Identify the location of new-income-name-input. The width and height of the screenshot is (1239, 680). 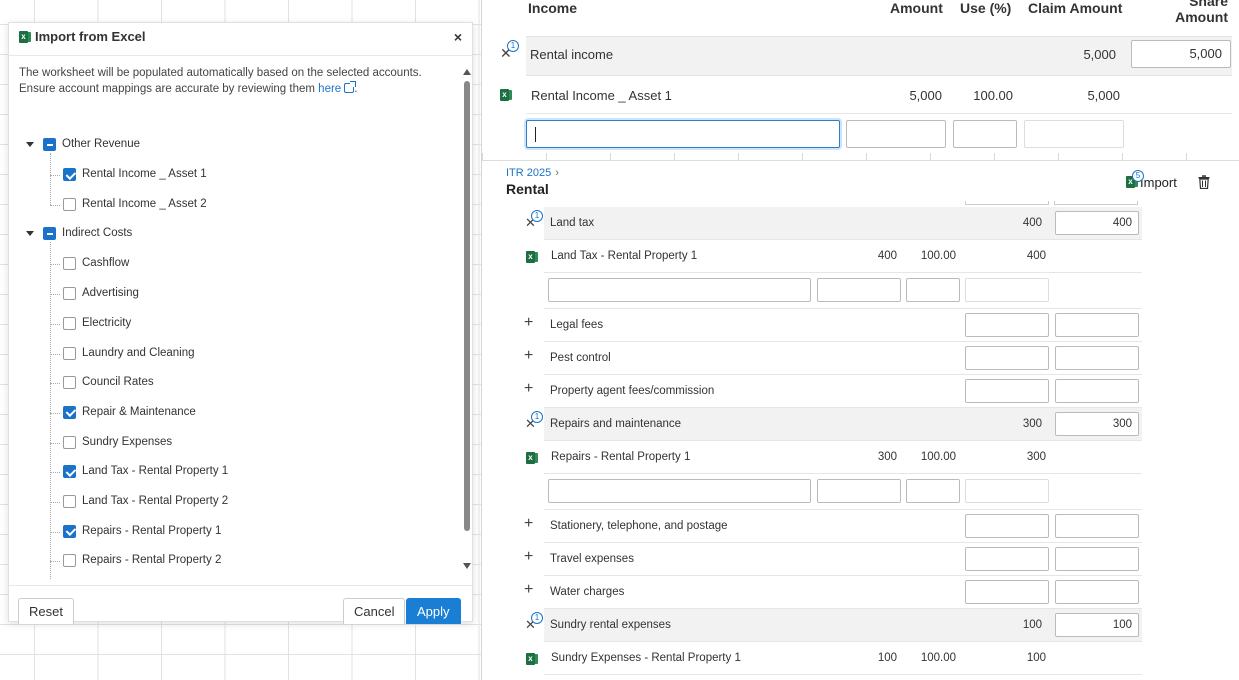
(683, 134).